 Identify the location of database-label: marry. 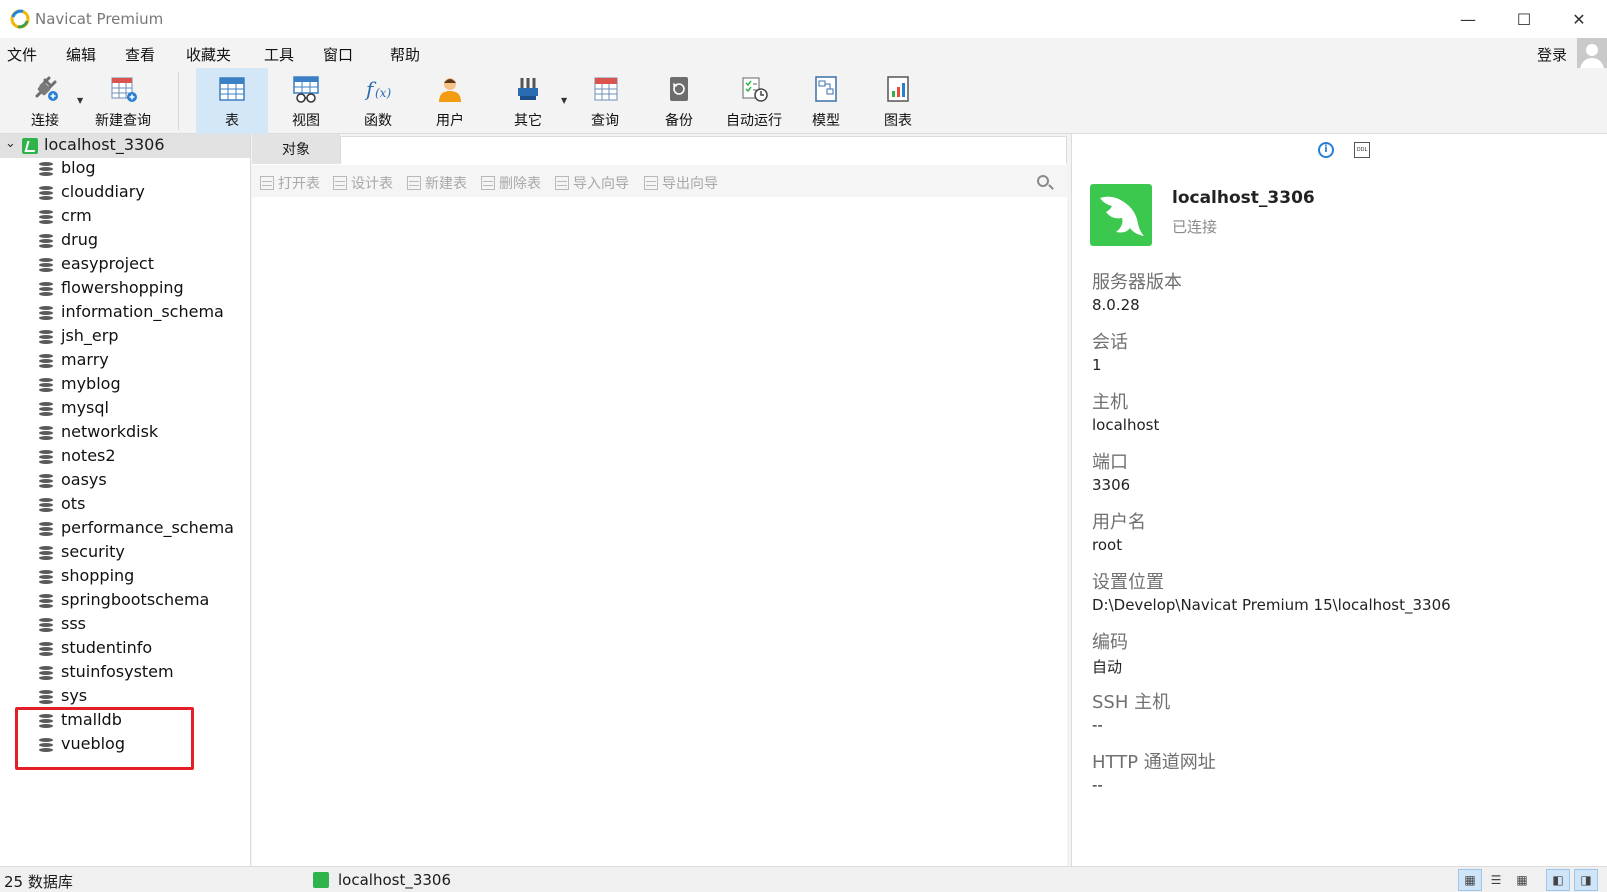
(85, 359).